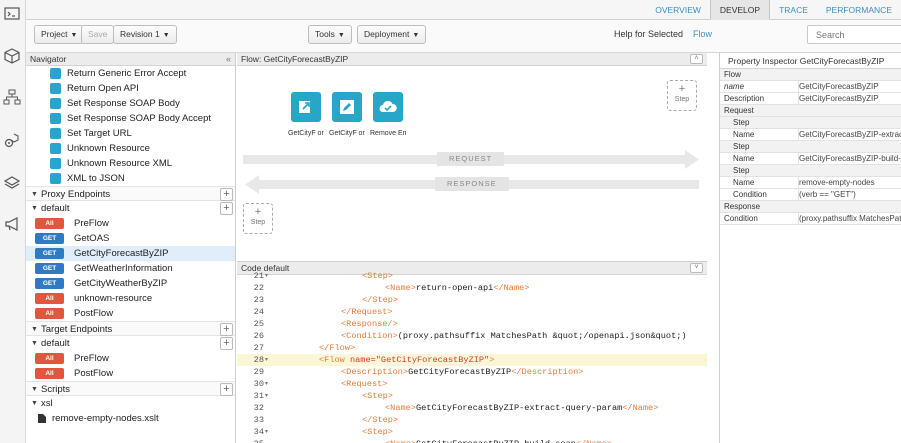  What do you see at coordinates (696, 59) in the screenshot?
I see `collapse-up-icon: ˄` at bounding box center [696, 59].